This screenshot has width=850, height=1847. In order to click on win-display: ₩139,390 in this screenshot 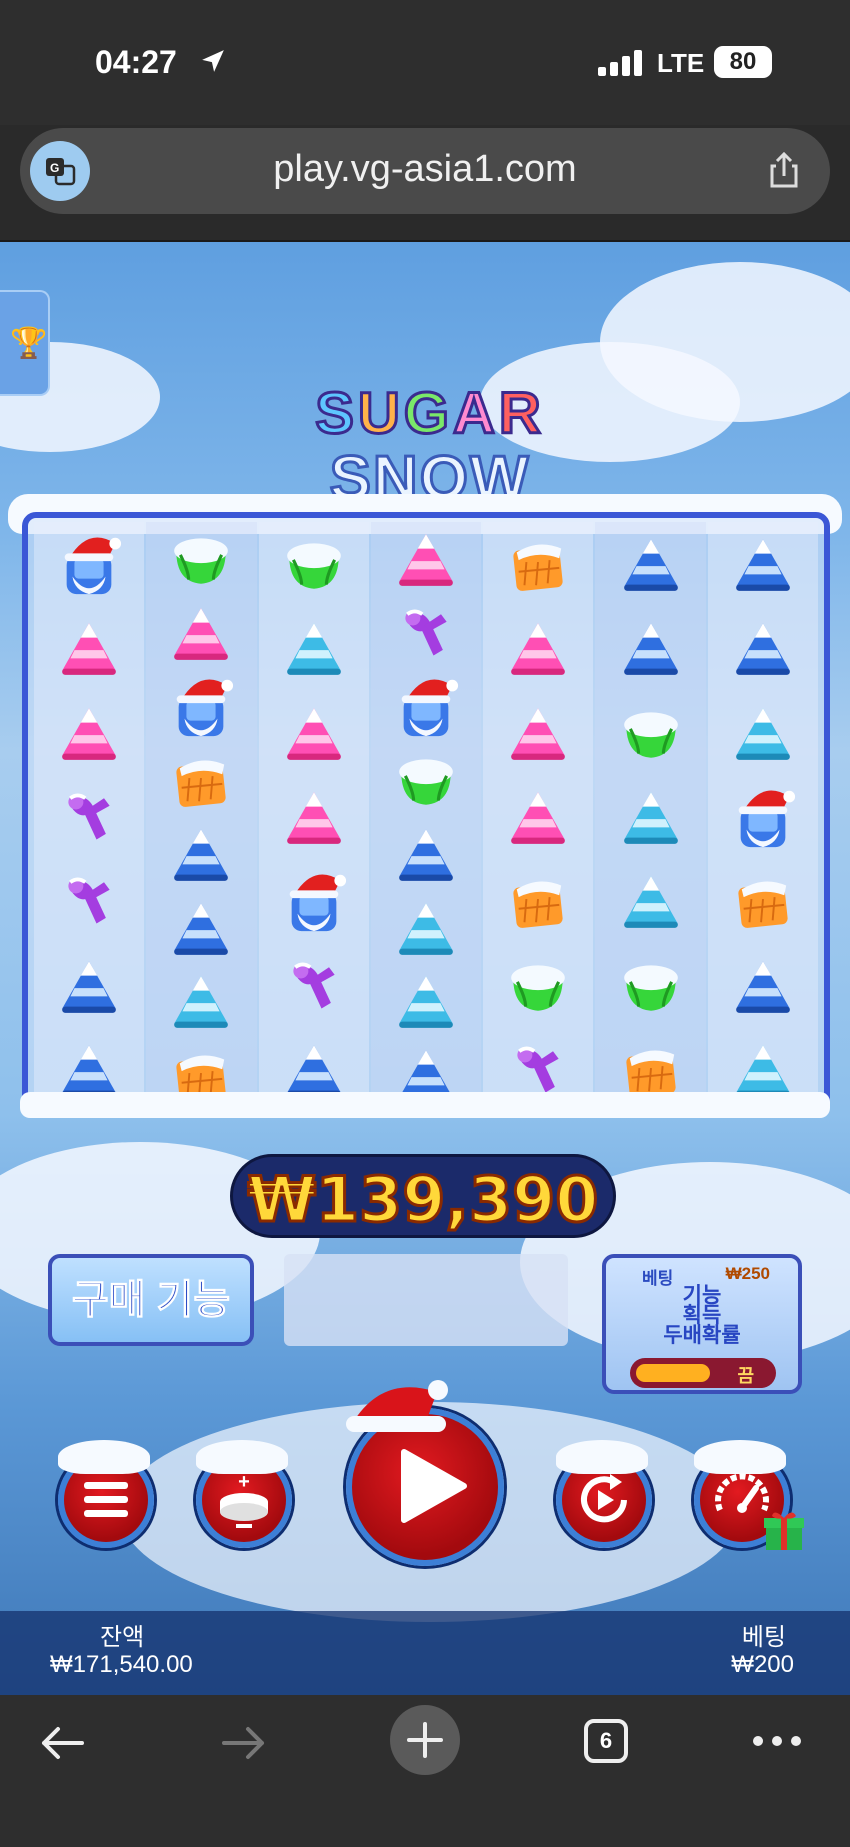, I will do `click(423, 1196)`.